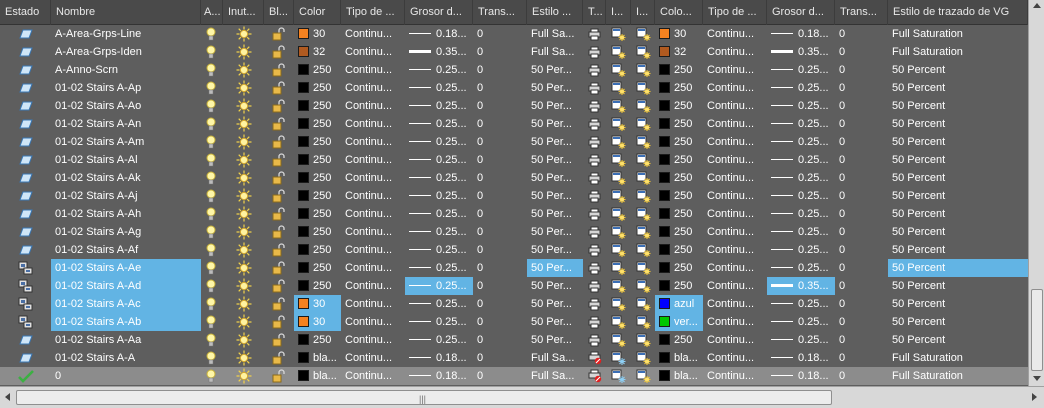  I want to click on layer-icon, so click(25, 340).